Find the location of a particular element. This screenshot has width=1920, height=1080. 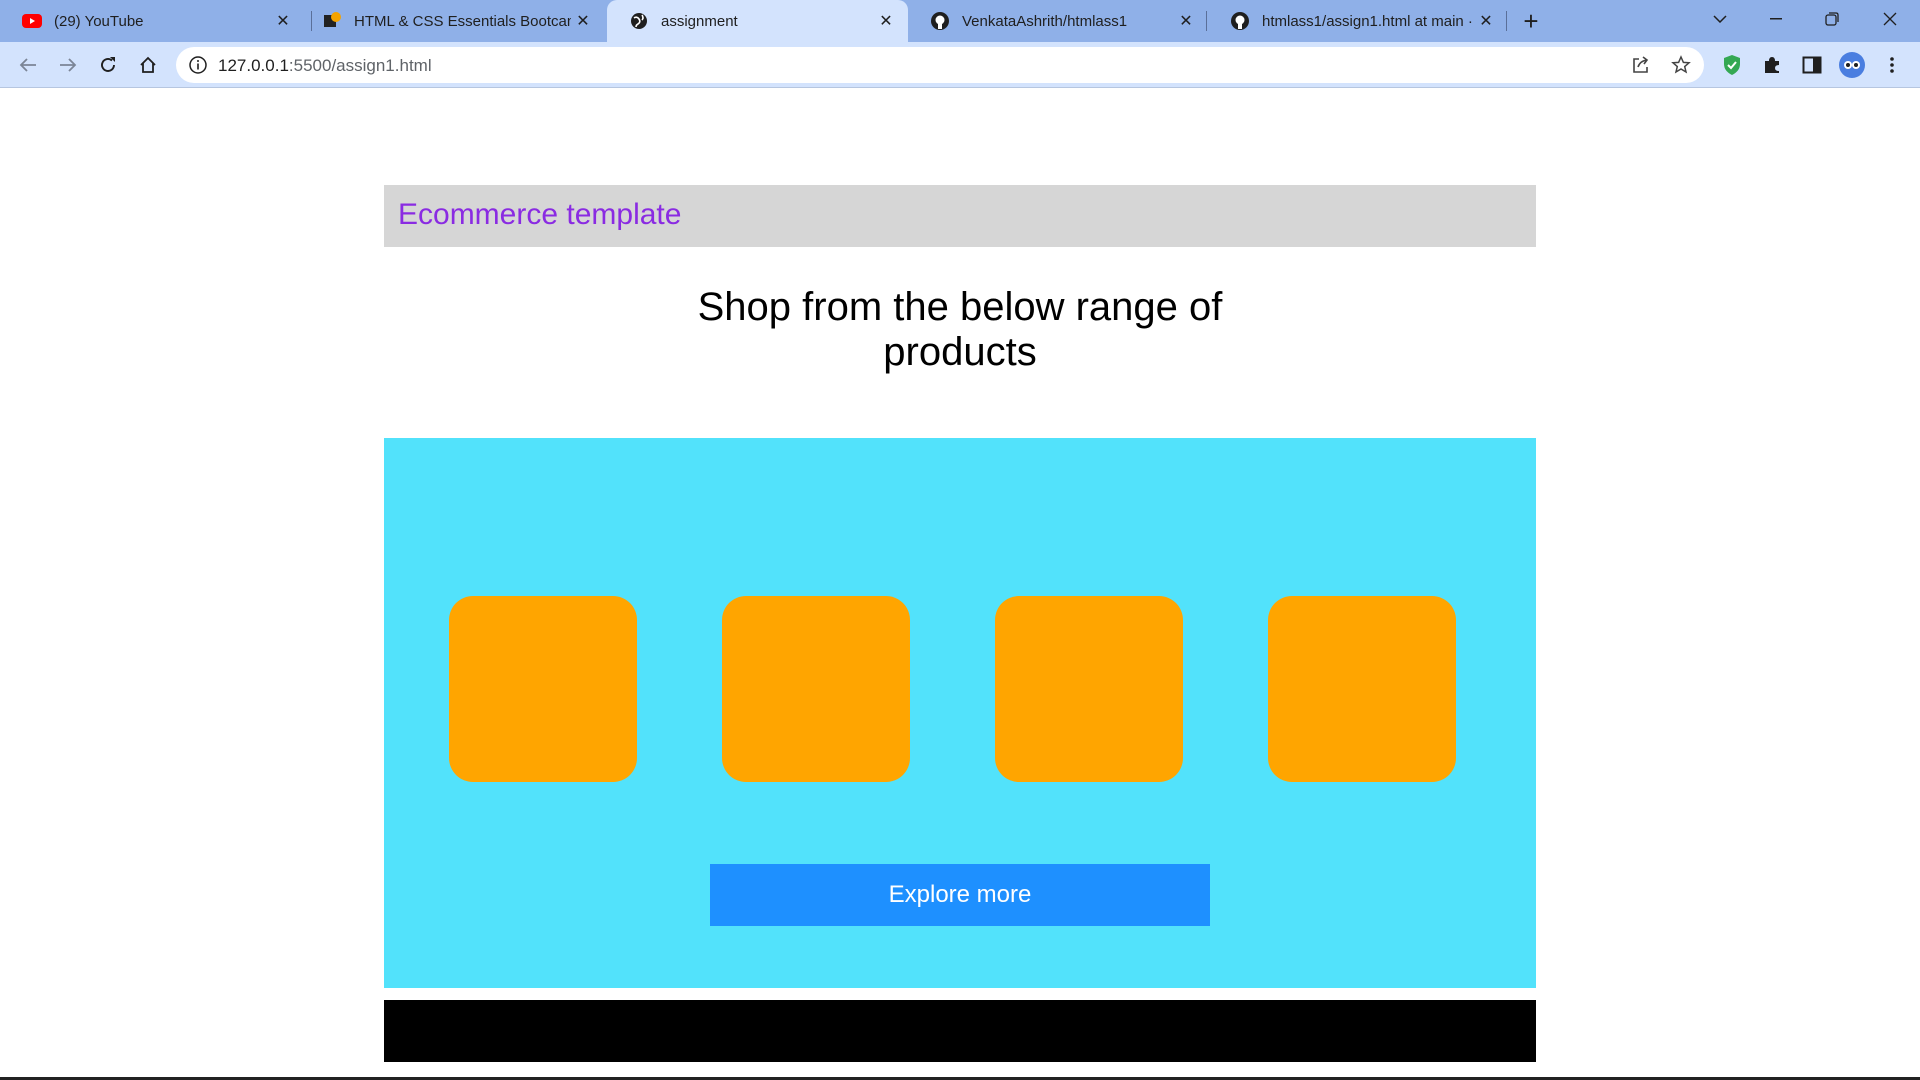

url-path: :5500/assign1.html is located at coordinates (360, 65).